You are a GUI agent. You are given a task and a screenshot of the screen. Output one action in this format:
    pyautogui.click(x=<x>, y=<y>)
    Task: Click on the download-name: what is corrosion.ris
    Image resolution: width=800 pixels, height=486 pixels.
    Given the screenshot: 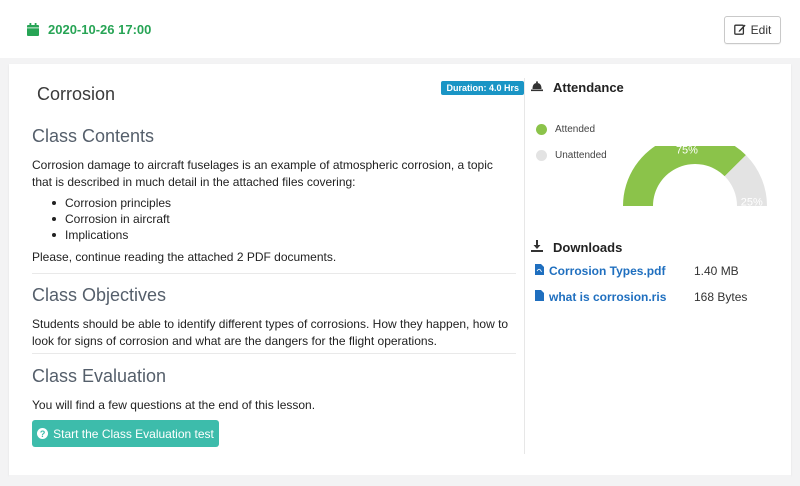 What is the action you would take?
    pyautogui.click(x=608, y=297)
    